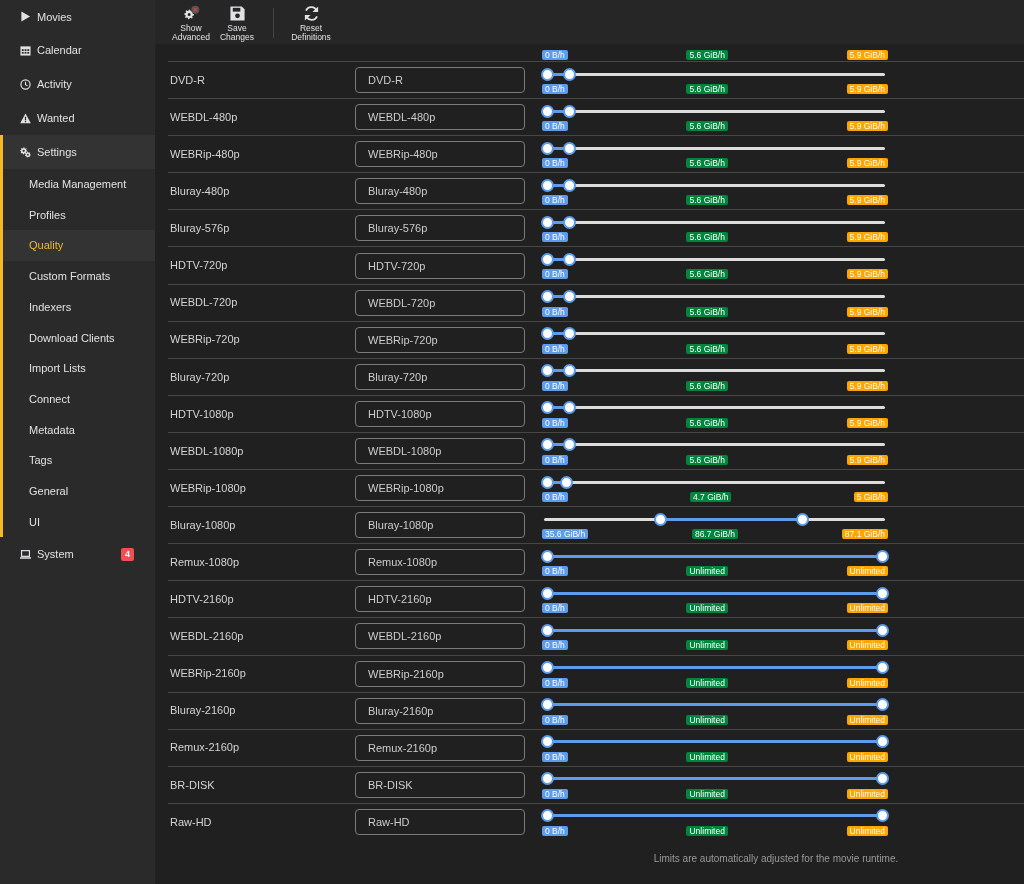 This screenshot has width=1024, height=884. I want to click on sidebar-item: Wanted, so click(77, 118).